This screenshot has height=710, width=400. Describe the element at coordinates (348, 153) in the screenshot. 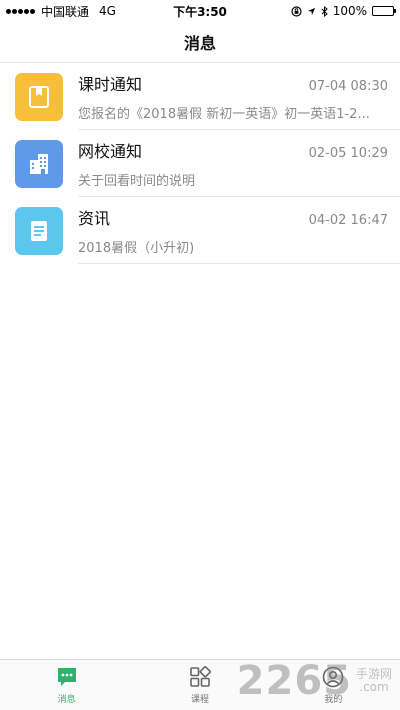

I see `message-time: 02-05 10:29` at that location.